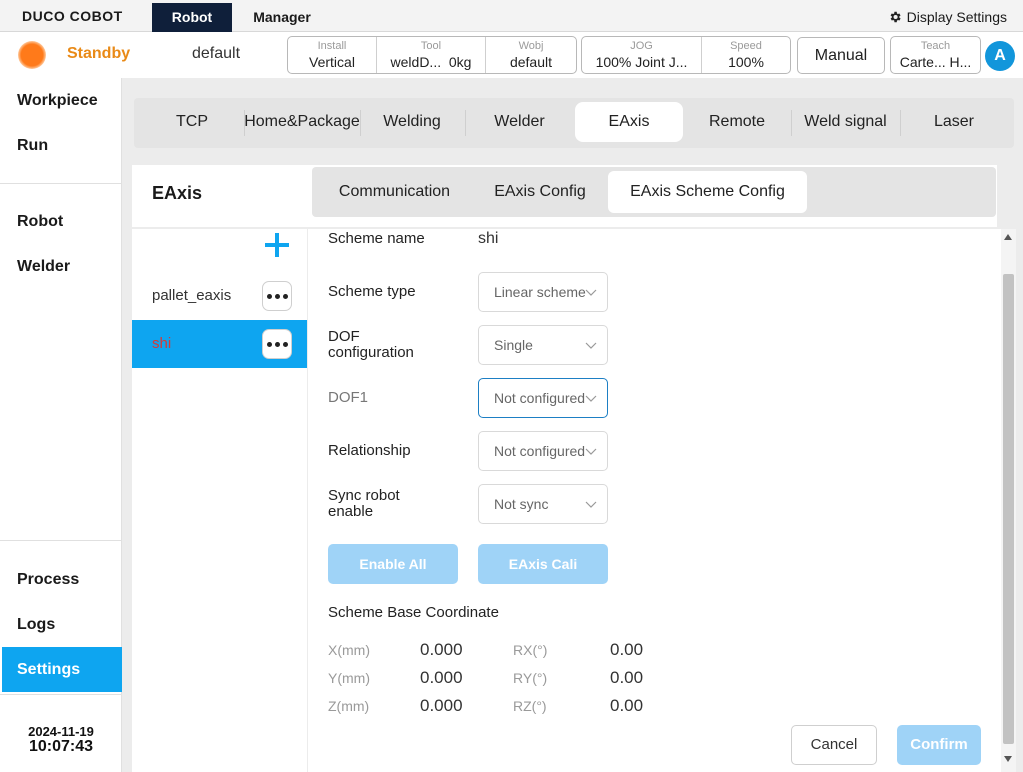  Describe the element at coordinates (627, 705) in the screenshot. I see `rz-value: 0.00` at that location.